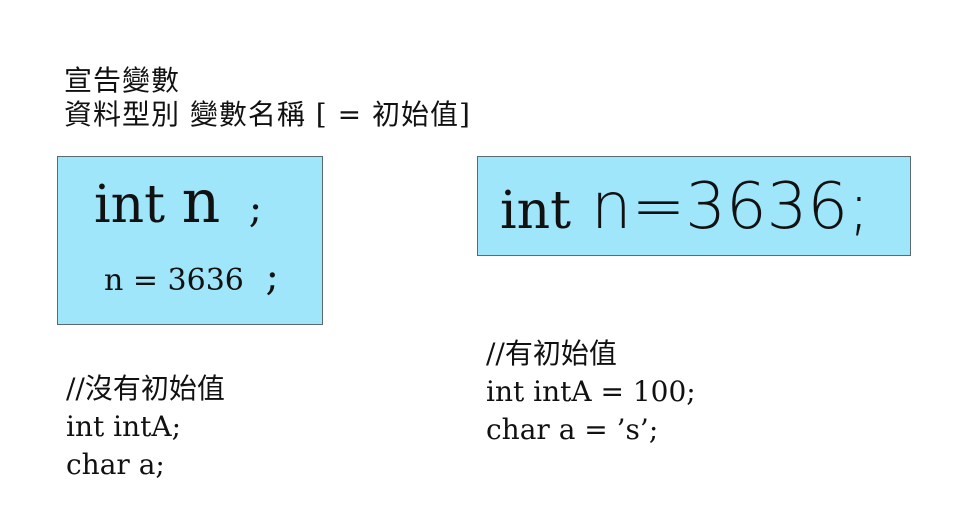  I want to click on assignment-line: n = 3636 ;, so click(191, 279).